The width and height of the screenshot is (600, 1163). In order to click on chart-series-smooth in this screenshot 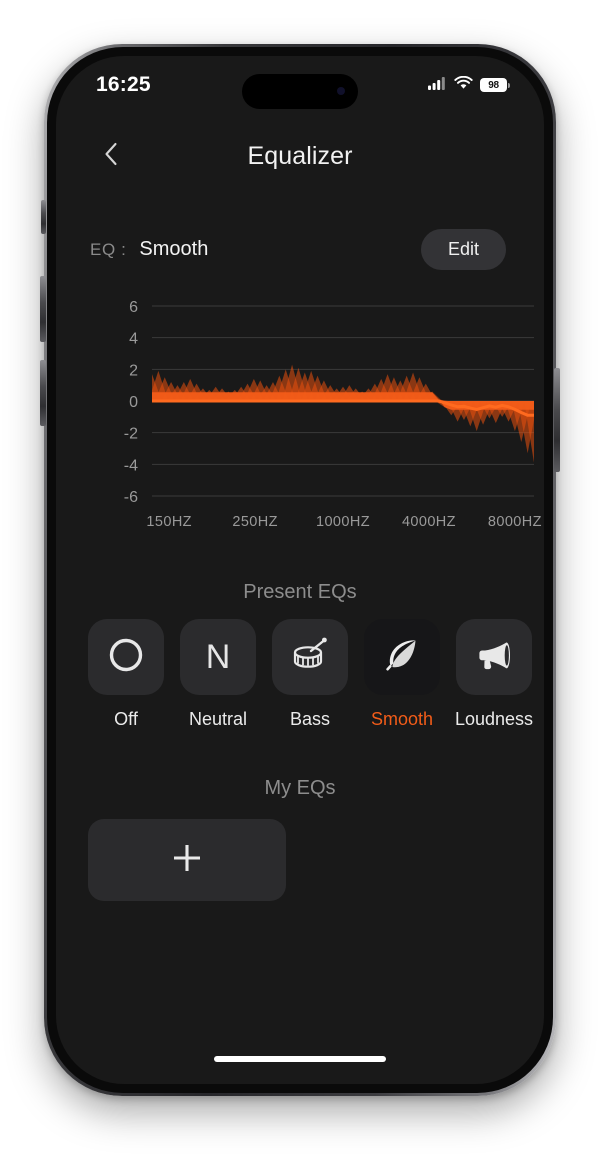, I will do `click(343, 413)`.